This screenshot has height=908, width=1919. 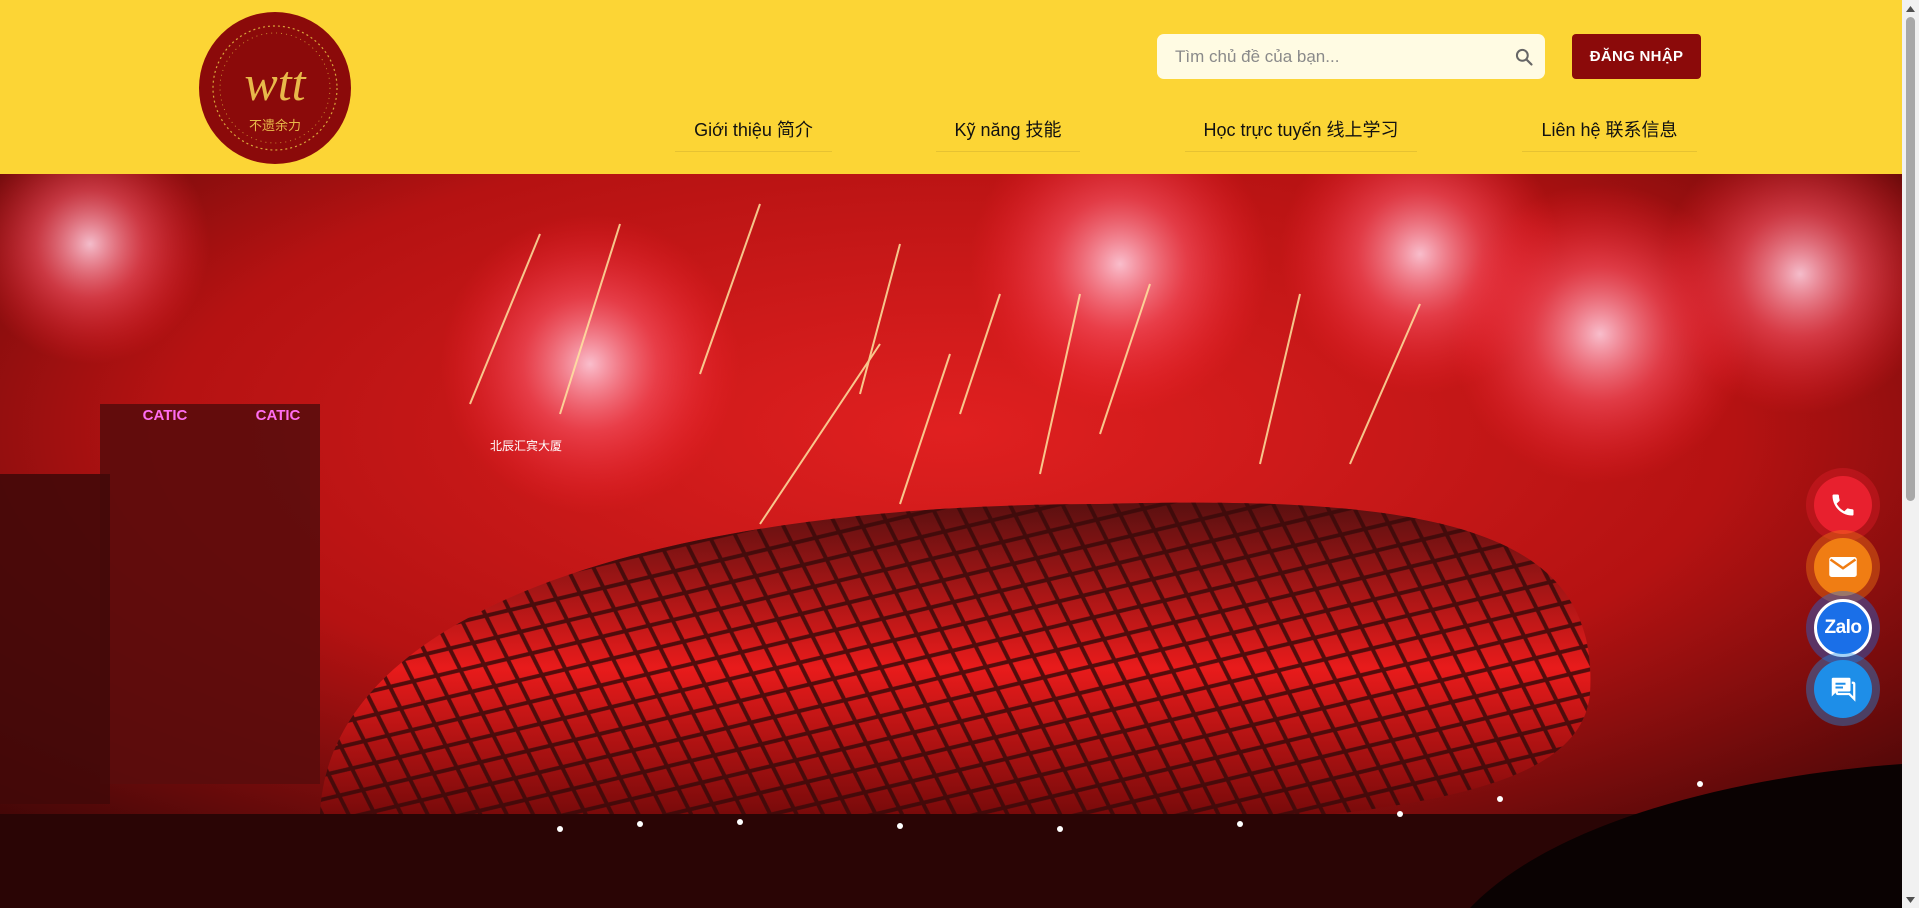 I want to click on phone-icon, so click(x=1843, y=505).